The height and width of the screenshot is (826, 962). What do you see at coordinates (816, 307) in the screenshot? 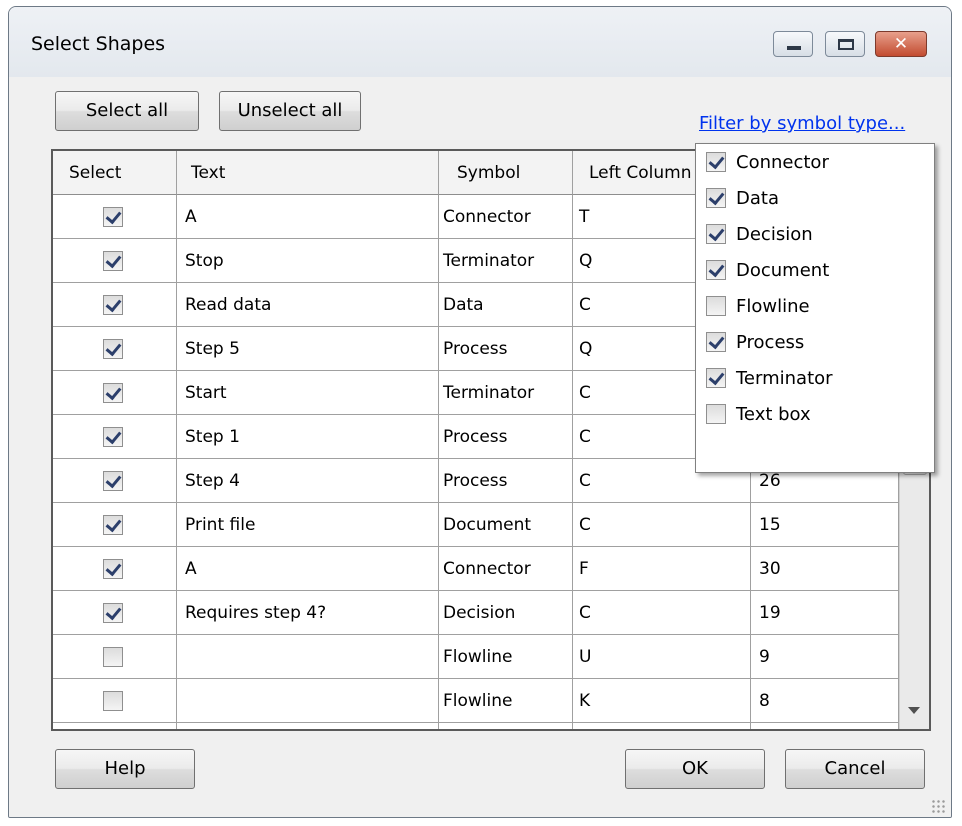
I see `filter-item-flowline: Flowline` at bounding box center [816, 307].